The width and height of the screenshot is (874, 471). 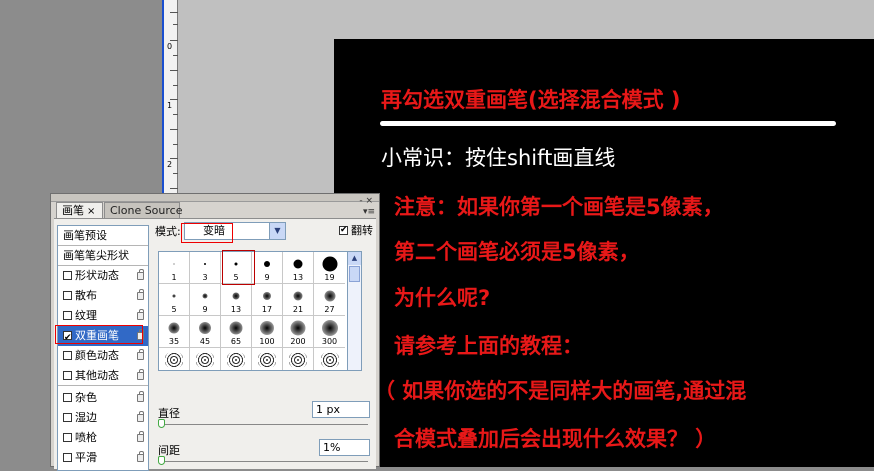 I want to click on list-item-noise: 杂色, so click(x=103, y=398).